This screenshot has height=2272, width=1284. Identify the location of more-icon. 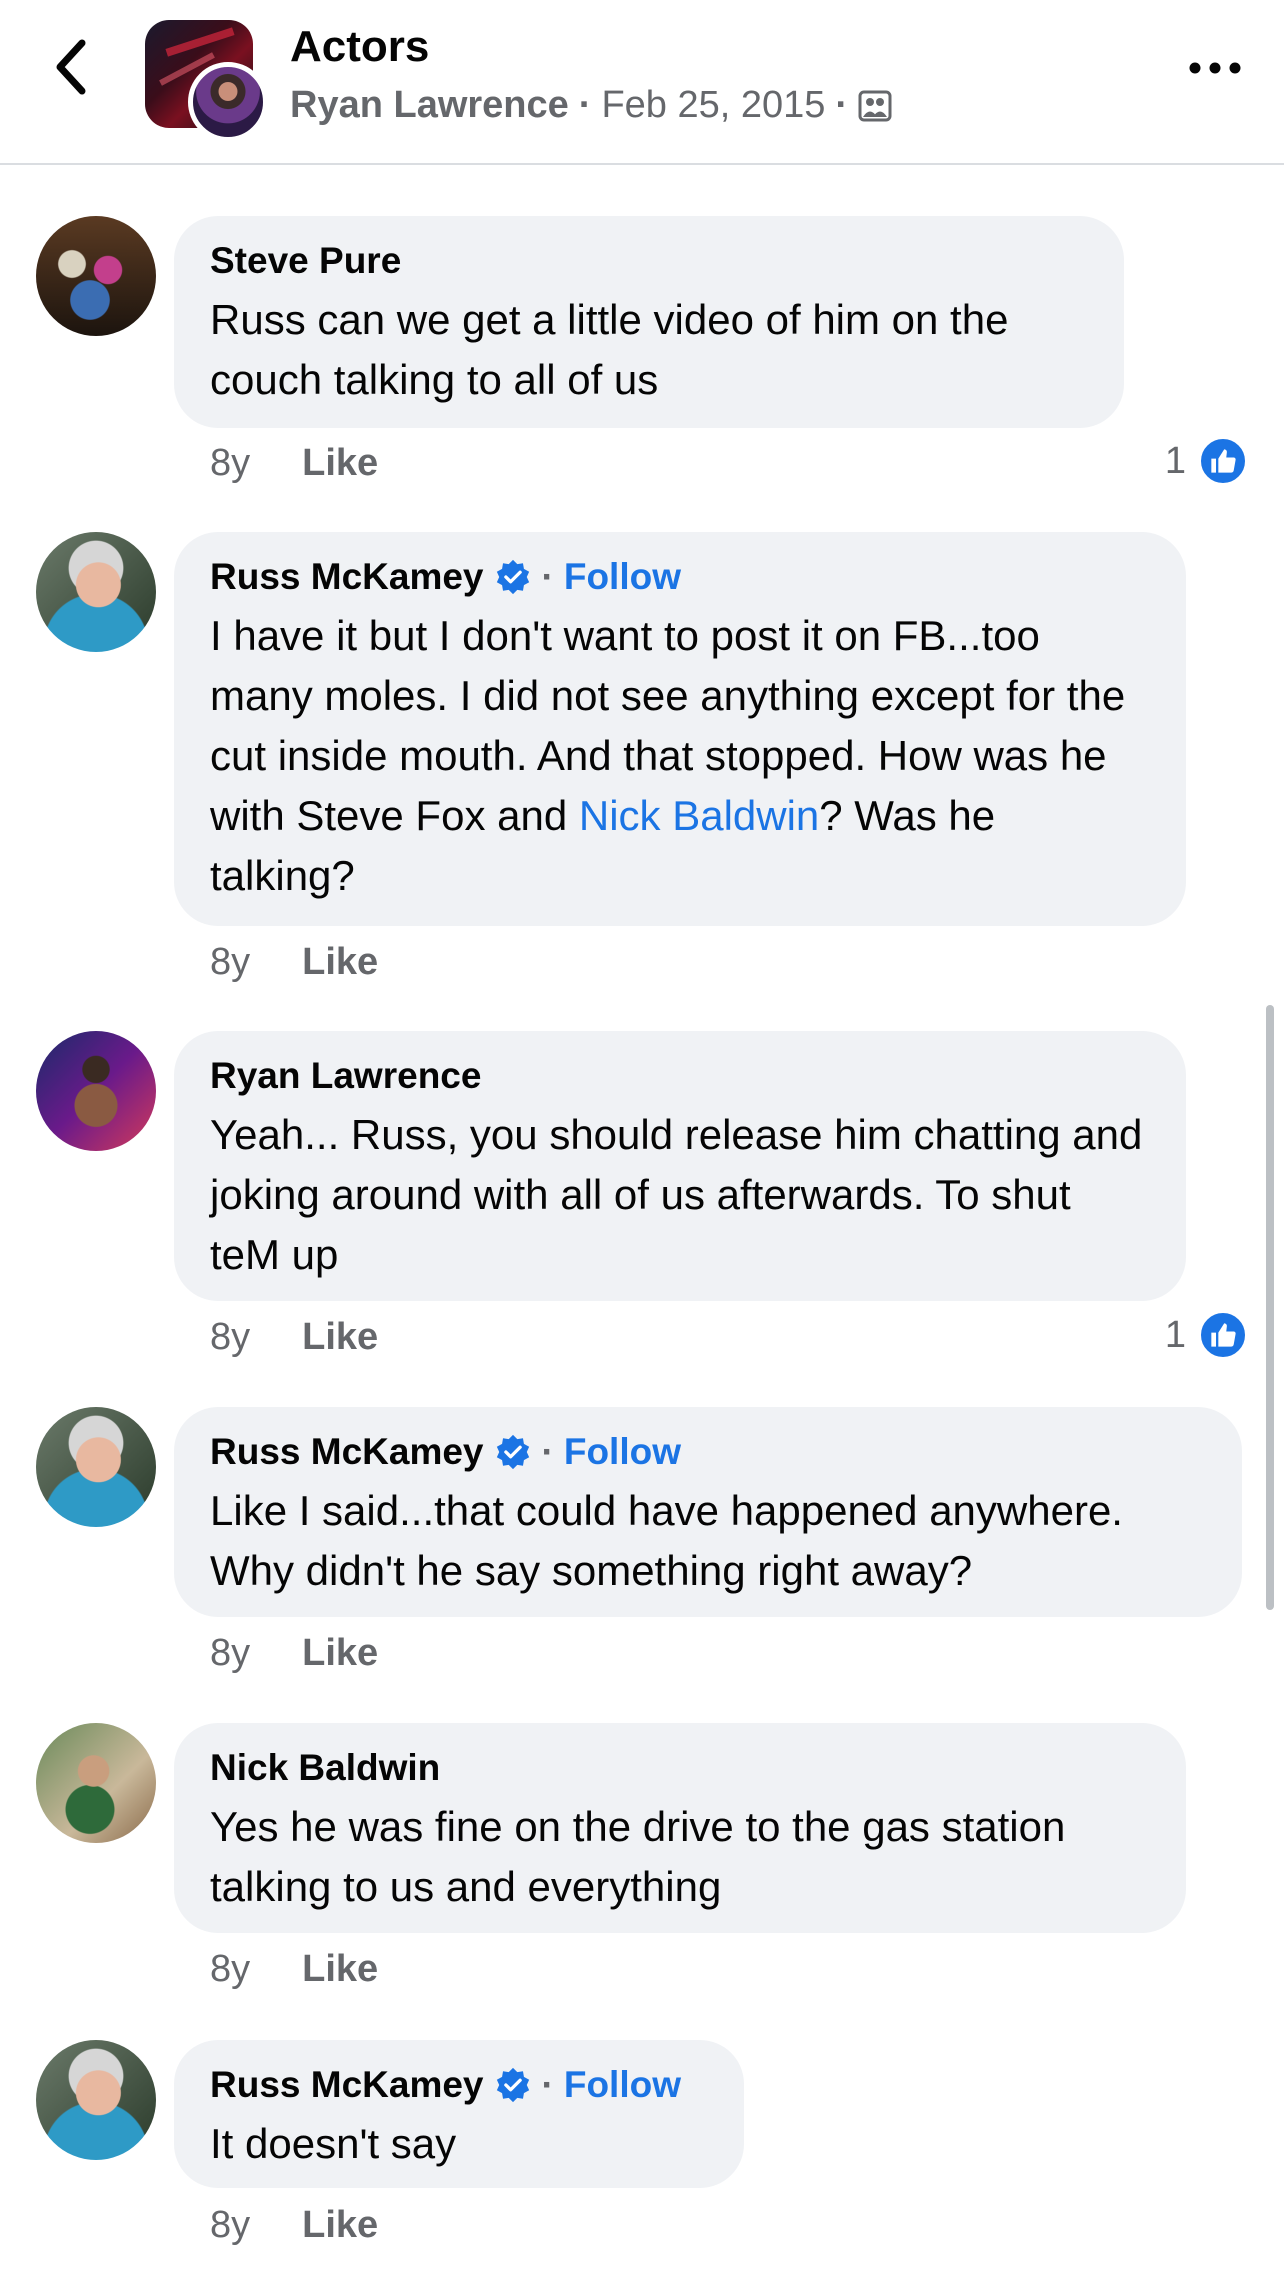
(1215, 68).